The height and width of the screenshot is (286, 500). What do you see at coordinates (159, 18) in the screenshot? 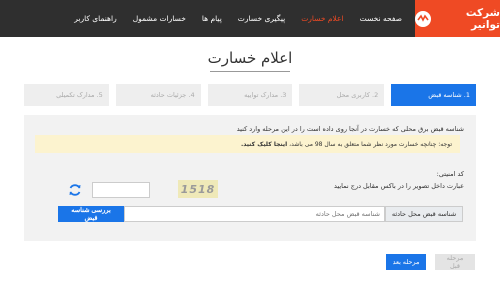
I see `nav-covered-damages: خسارات مشمول` at bounding box center [159, 18].